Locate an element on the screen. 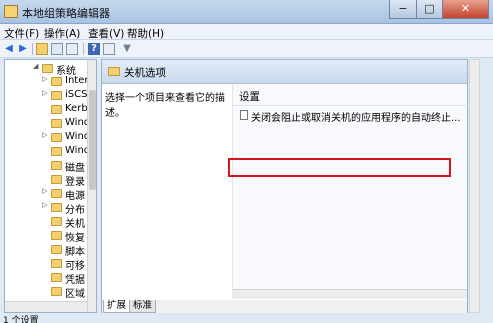 This screenshot has height=323, width=493. forward-icon: ▶ is located at coordinates (23, 49).